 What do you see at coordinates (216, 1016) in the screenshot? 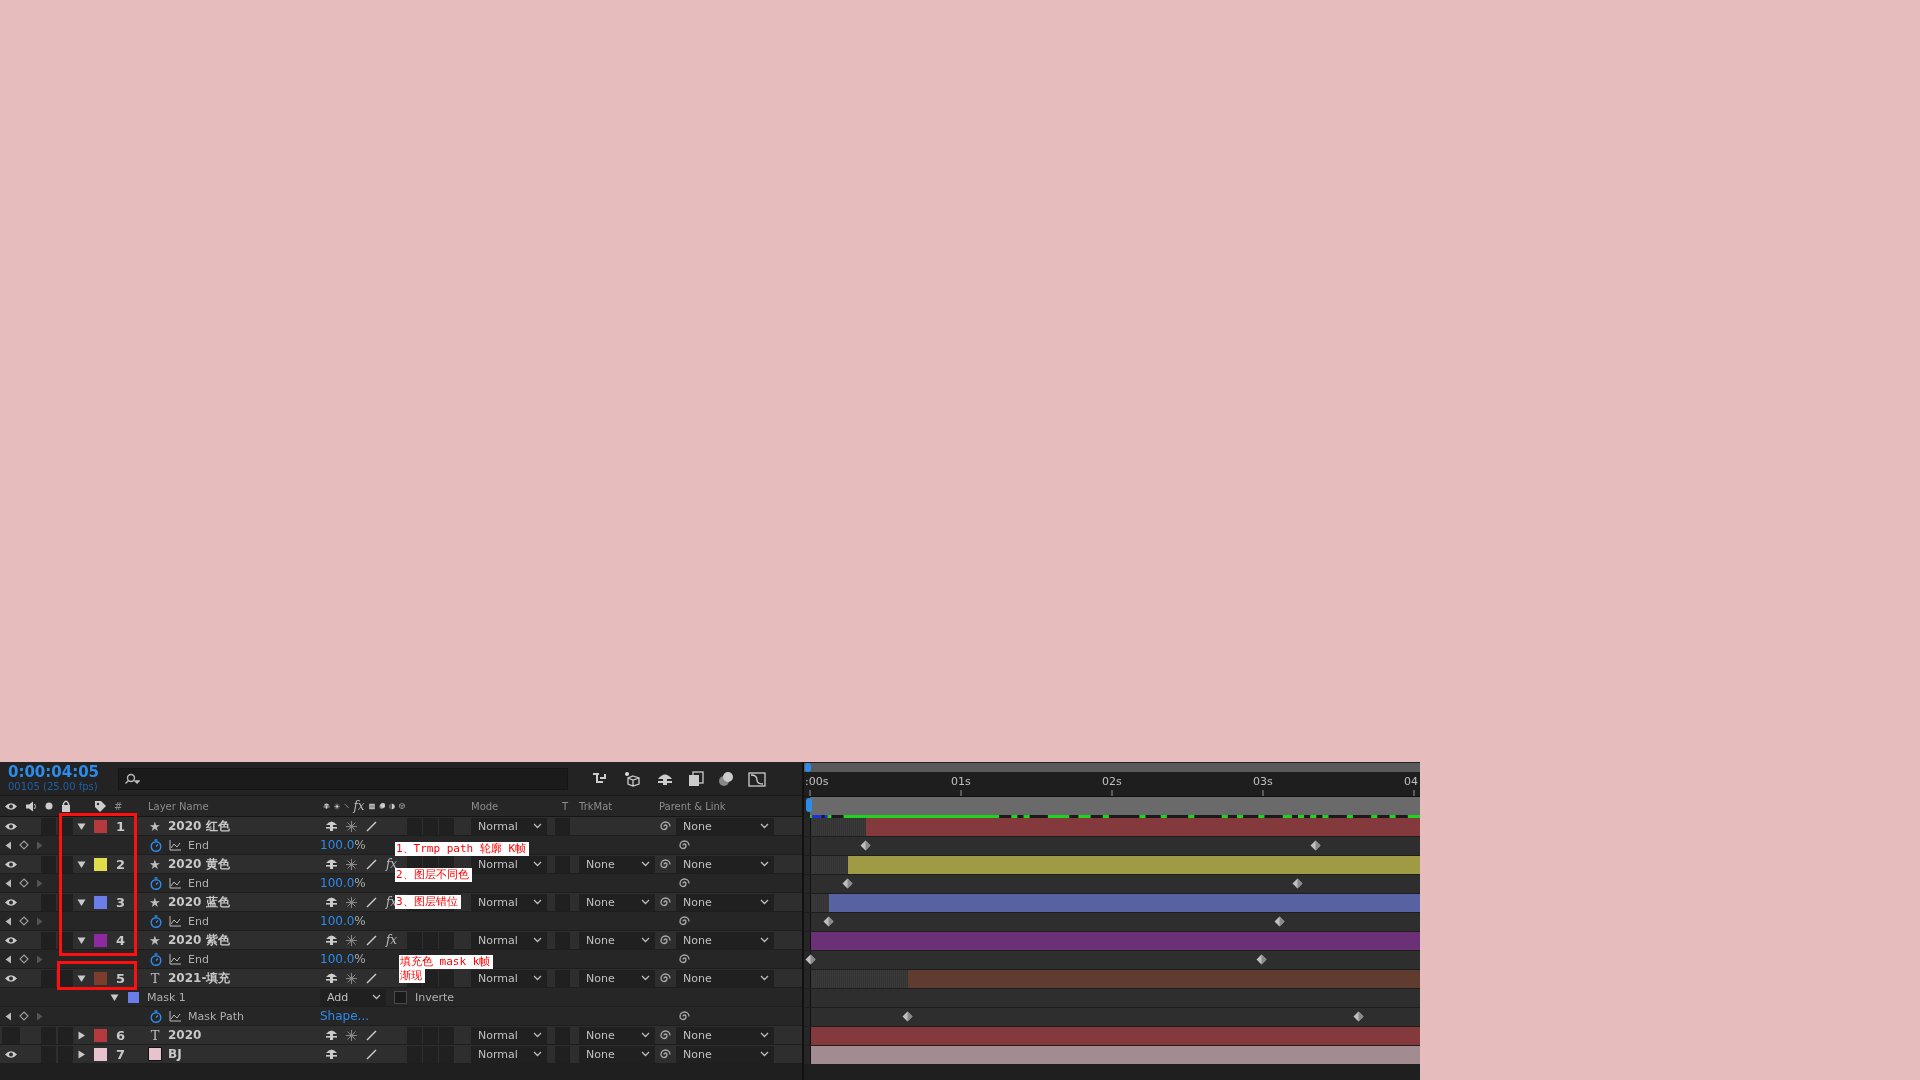
I see `property-name: Mask Path` at bounding box center [216, 1016].